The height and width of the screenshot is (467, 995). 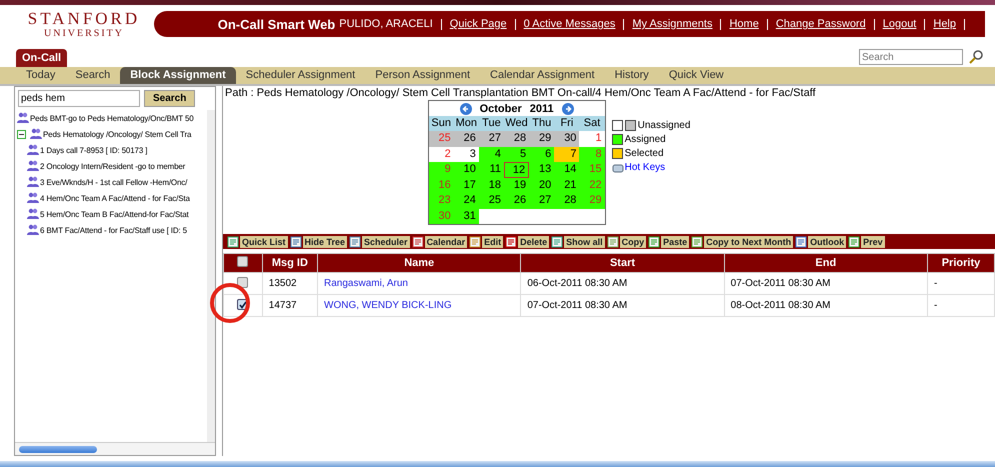 What do you see at coordinates (493, 242) in the screenshot?
I see `toolbar-button: Edit` at bounding box center [493, 242].